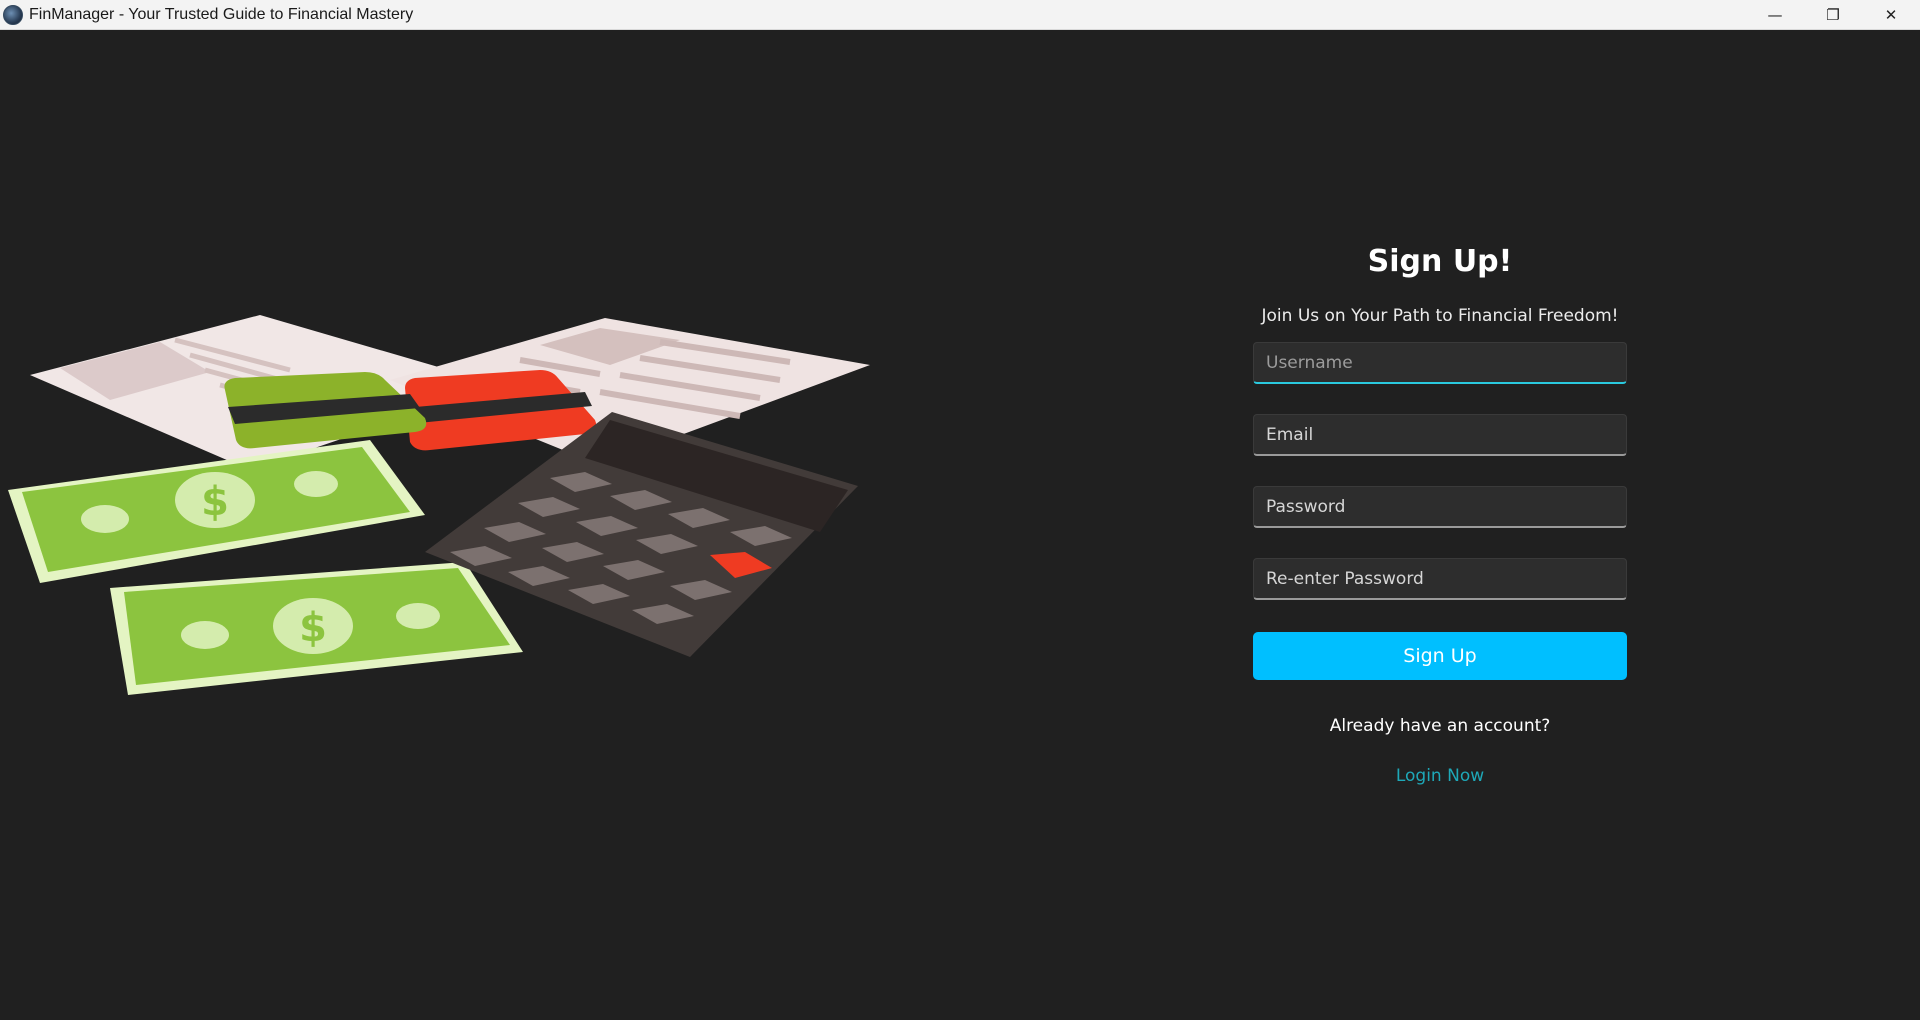  What do you see at coordinates (1440, 363) in the screenshot?
I see `username-input` at bounding box center [1440, 363].